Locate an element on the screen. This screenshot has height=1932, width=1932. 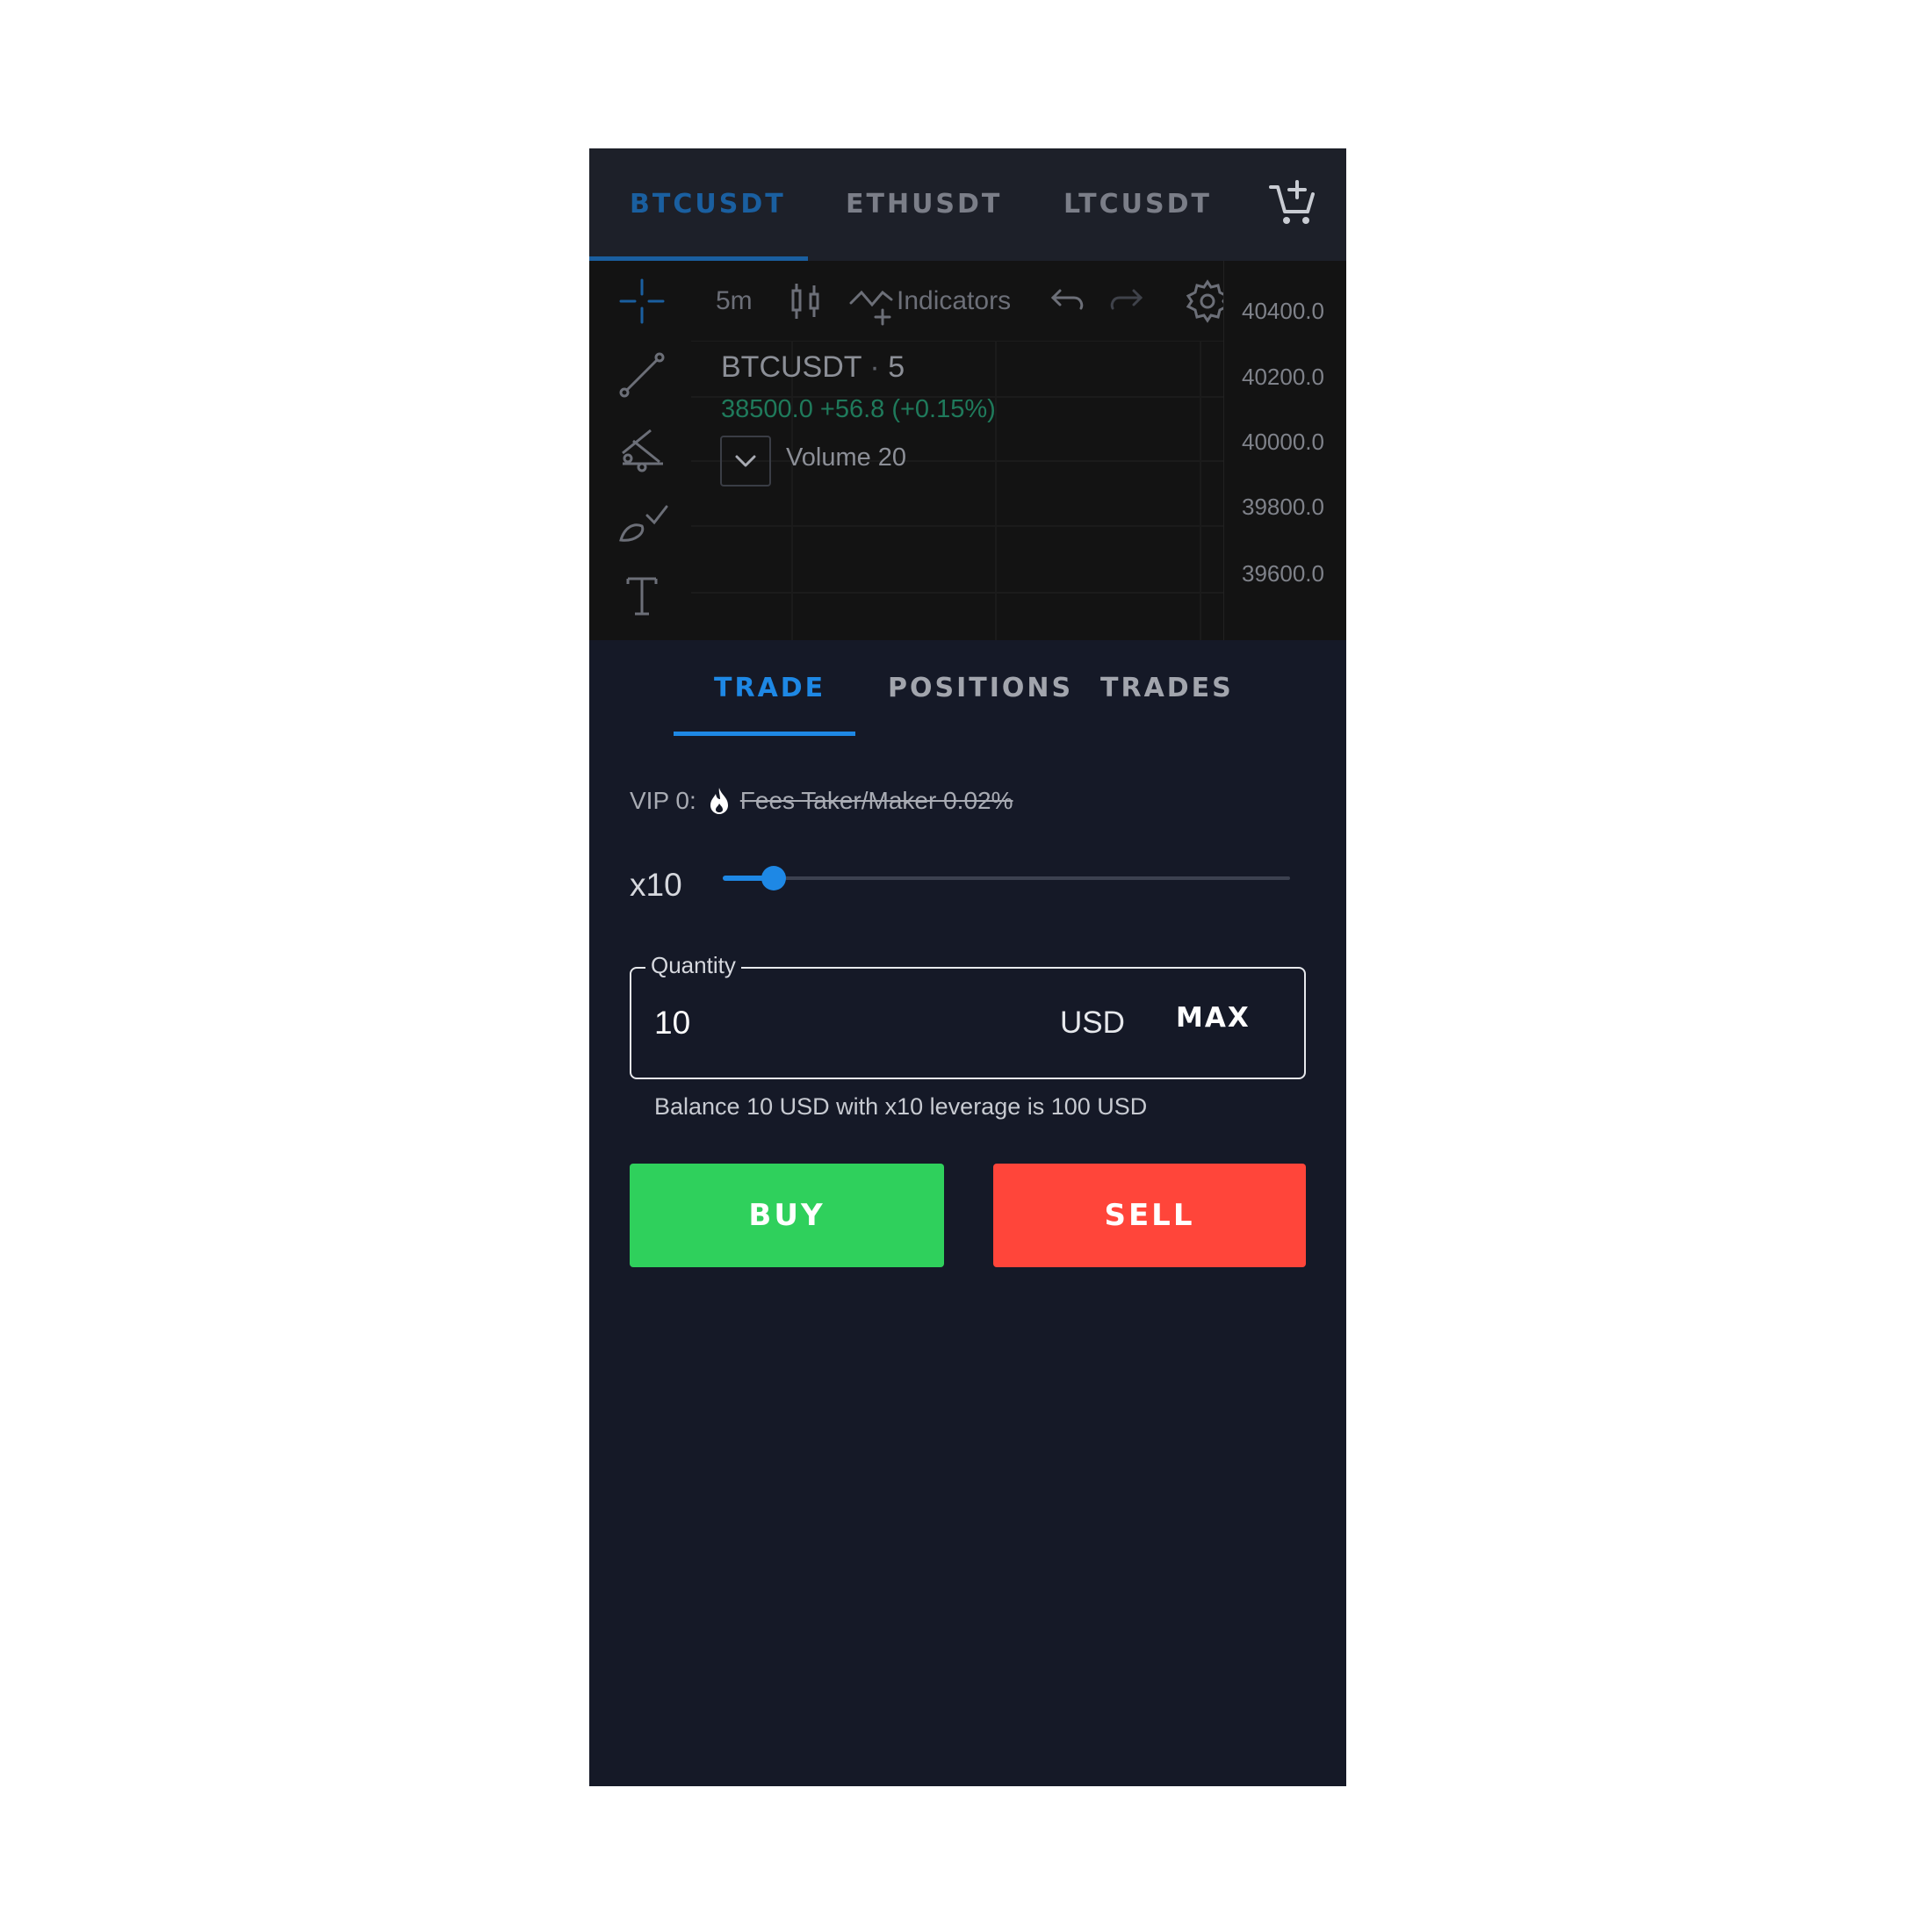
price-axis-label: 40200.0 is located at coordinates (1283, 377).